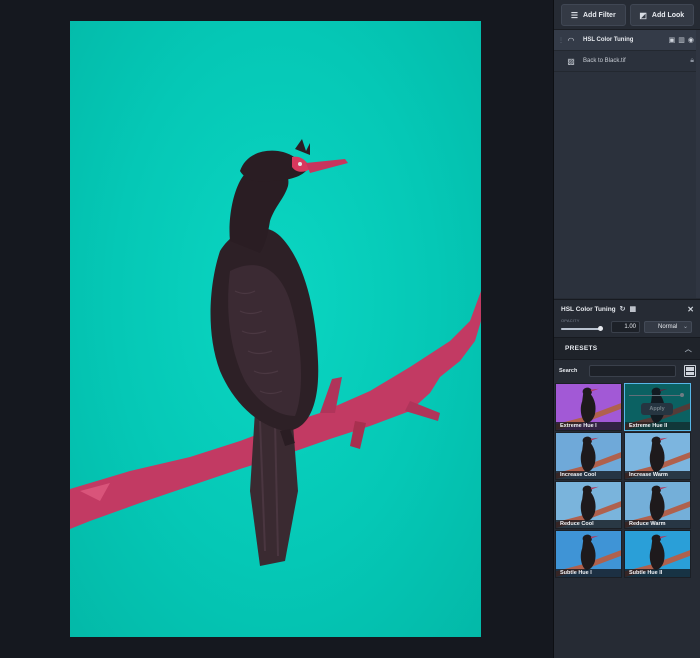 This screenshot has height=658, width=700. I want to click on opacity-label: OPACITY, so click(570, 320).